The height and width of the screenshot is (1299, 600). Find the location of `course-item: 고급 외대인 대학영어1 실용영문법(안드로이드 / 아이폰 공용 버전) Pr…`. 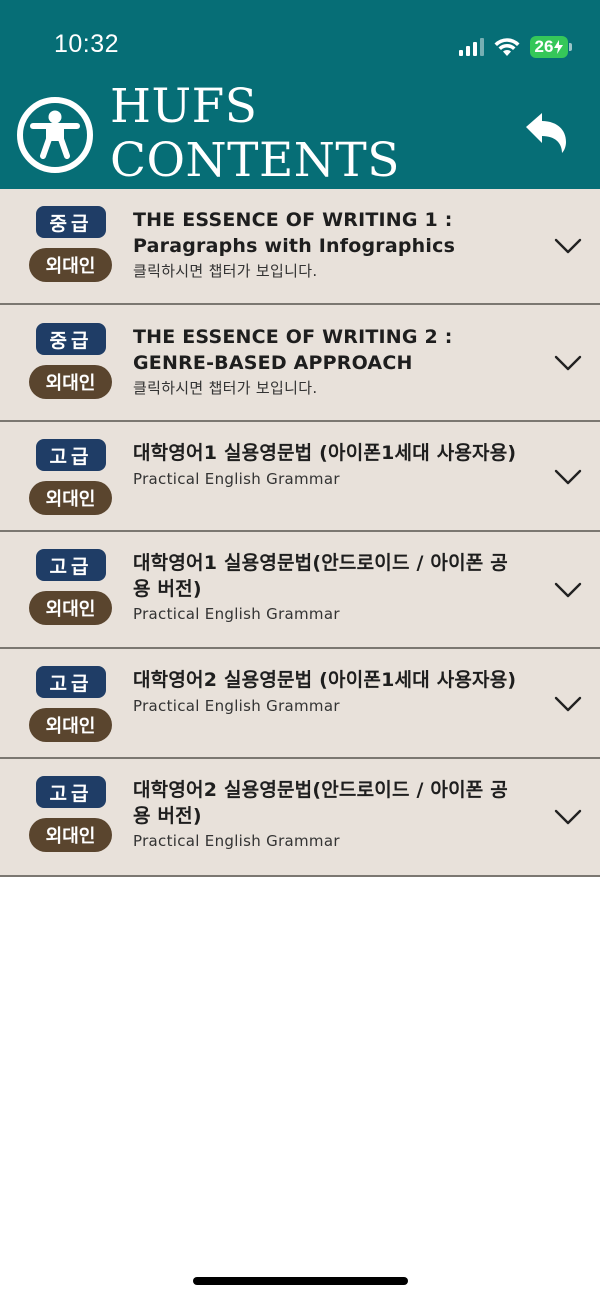

course-item: 고급 외대인 대학영어1 실용영문법(안드로이드 / 아이폰 공용 버전) Pr… is located at coordinates (300, 590).